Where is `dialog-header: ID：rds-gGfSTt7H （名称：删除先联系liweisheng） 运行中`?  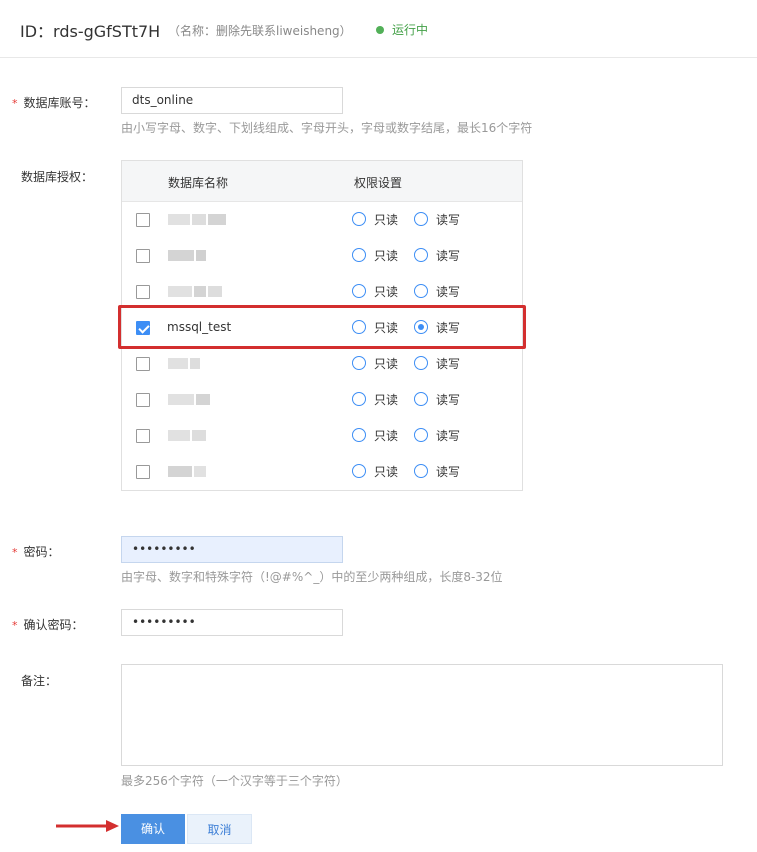
dialog-header: ID：rds-gGfSTt7H （名称：删除先联系liweisheng） 运行中 is located at coordinates (378, 29).